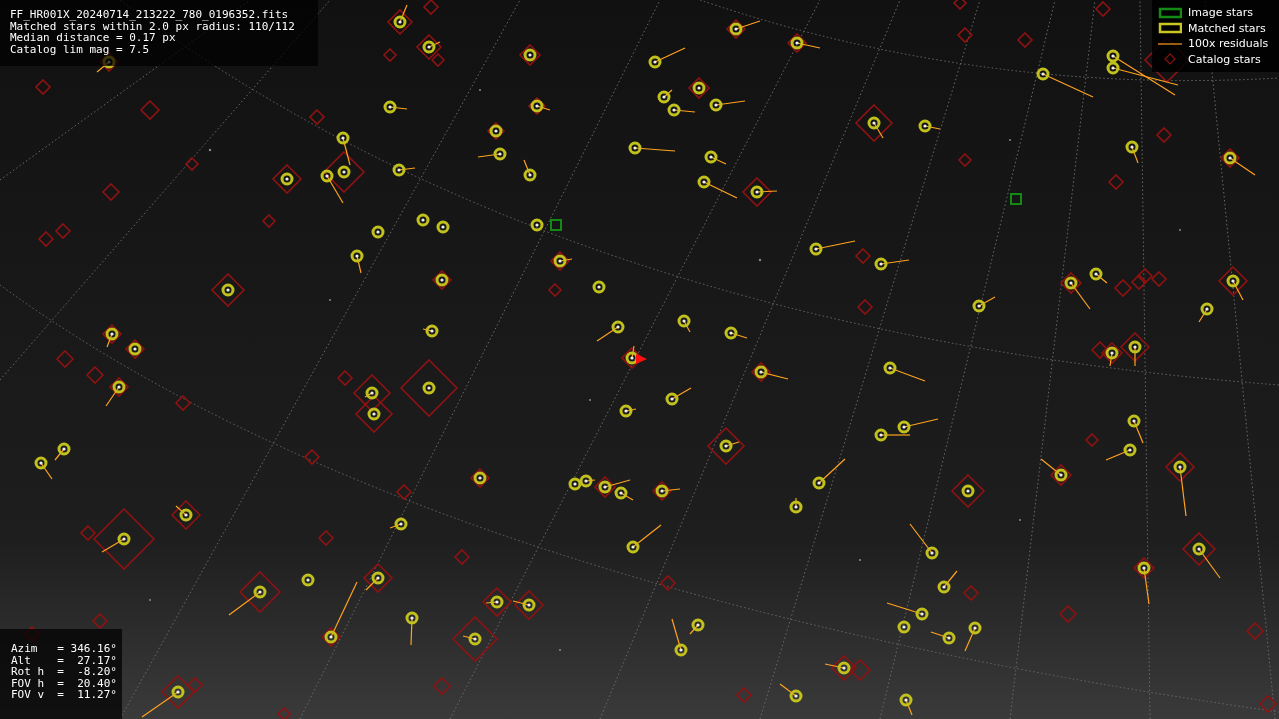 The height and width of the screenshot is (719, 1279). What do you see at coordinates (1227, 28) in the screenshot?
I see `legend-label: Matched stars` at bounding box center [1227, 28].